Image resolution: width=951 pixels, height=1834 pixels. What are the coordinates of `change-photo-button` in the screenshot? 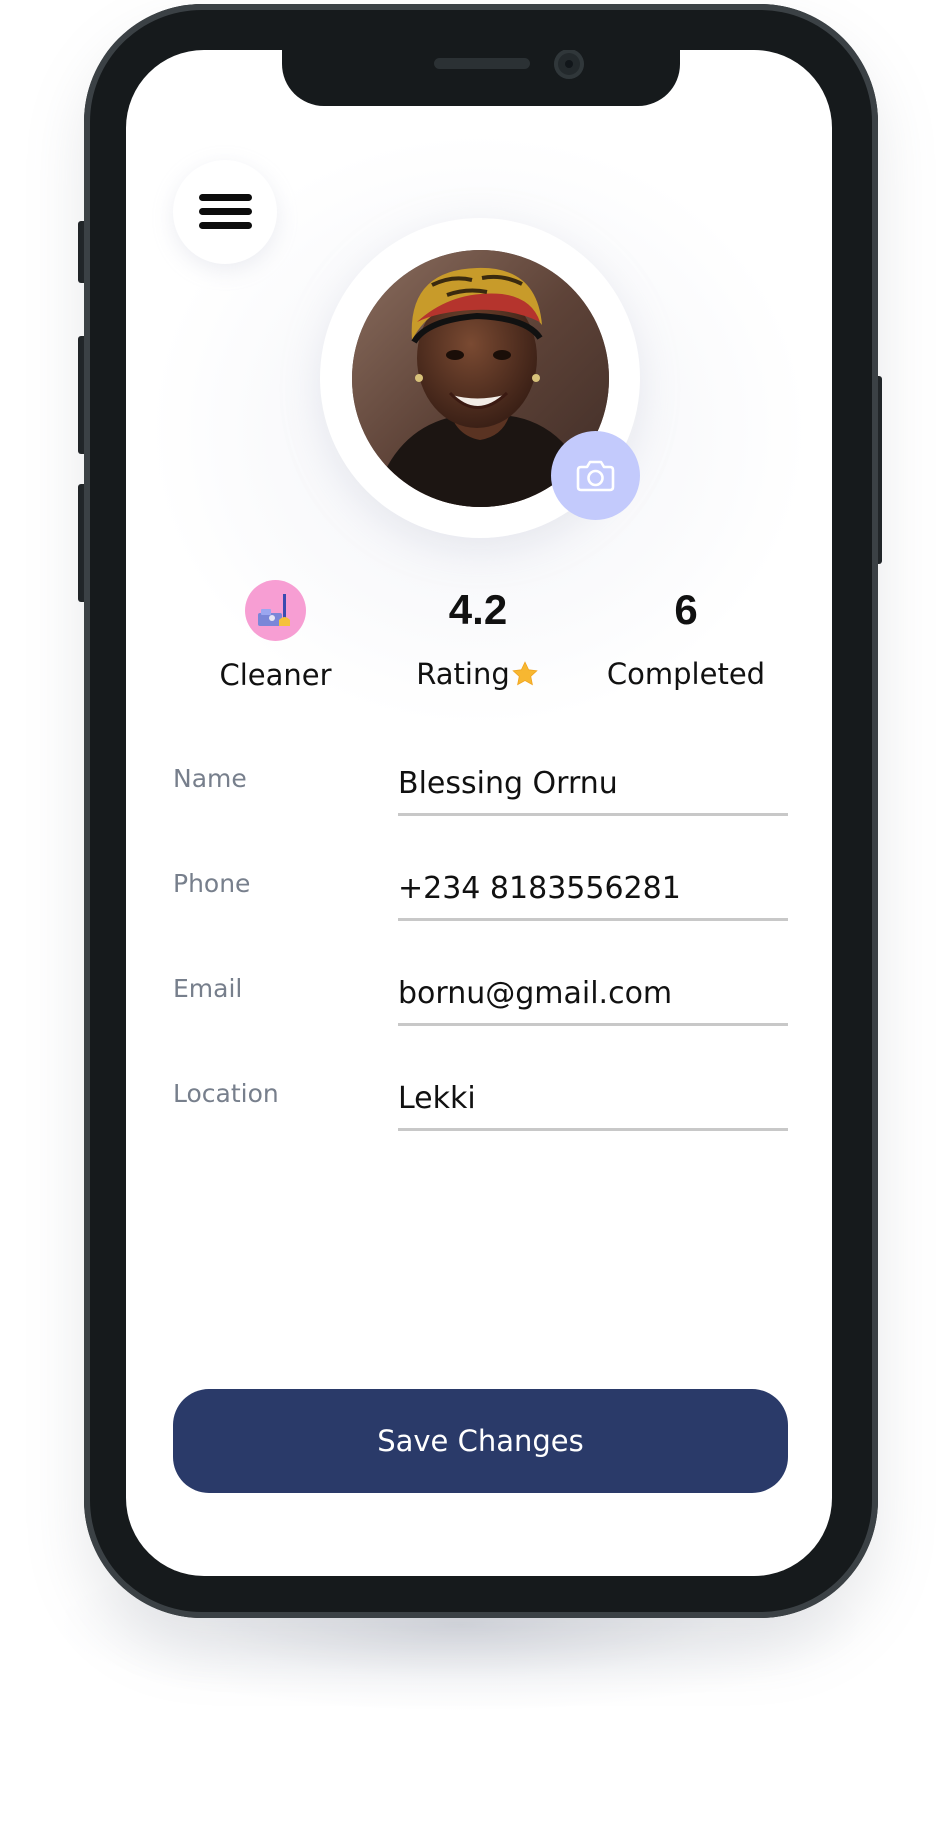 It's located at (595, 475).